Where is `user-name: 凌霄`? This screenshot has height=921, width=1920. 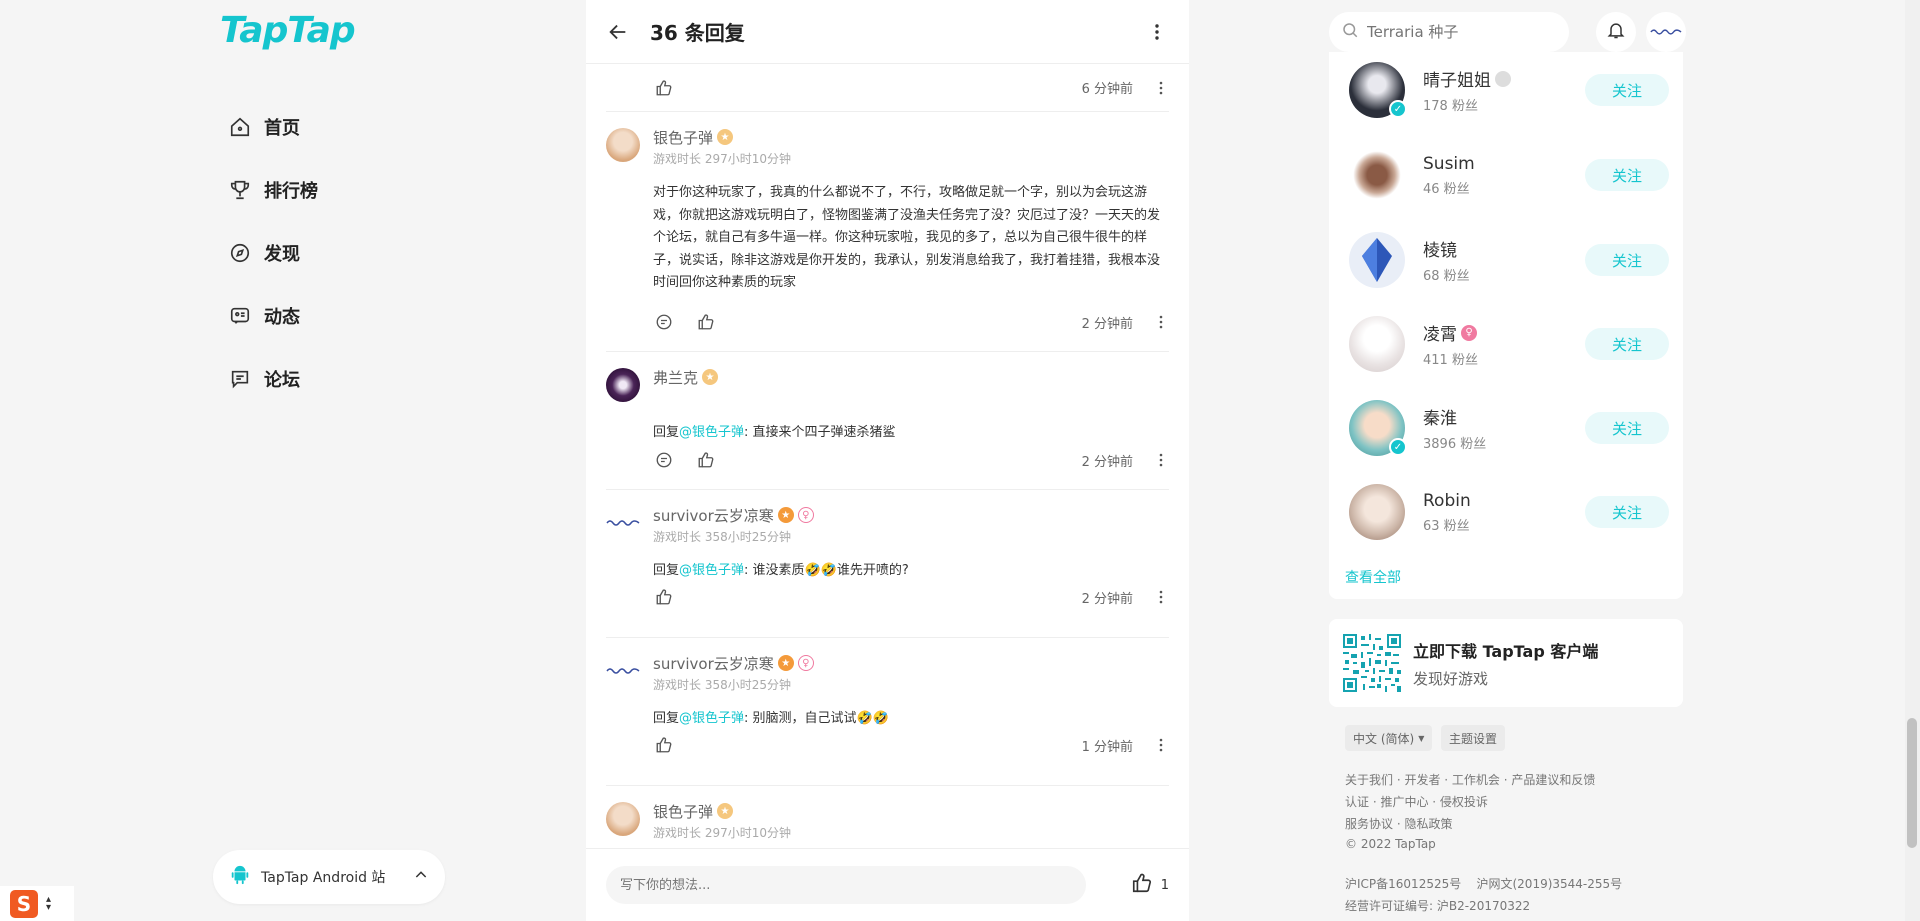
user-name: 凌霄 is located at coordinates (1440, 332).